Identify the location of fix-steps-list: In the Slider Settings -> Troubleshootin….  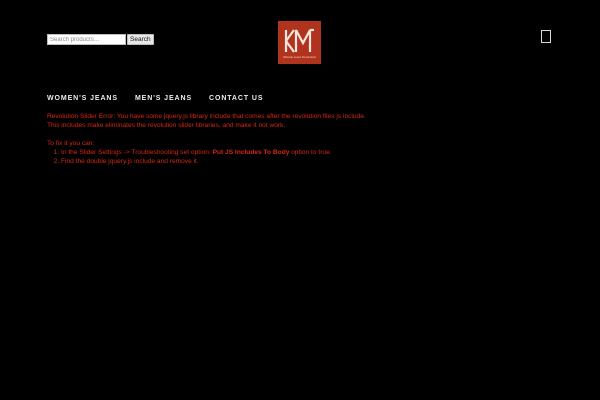
(307, 157).